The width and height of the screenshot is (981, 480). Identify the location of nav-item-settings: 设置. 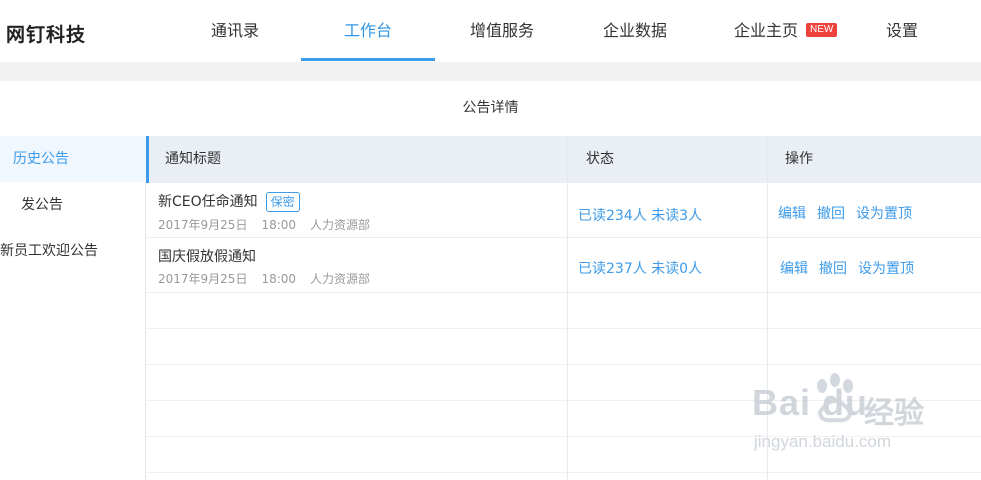
(902, 31).